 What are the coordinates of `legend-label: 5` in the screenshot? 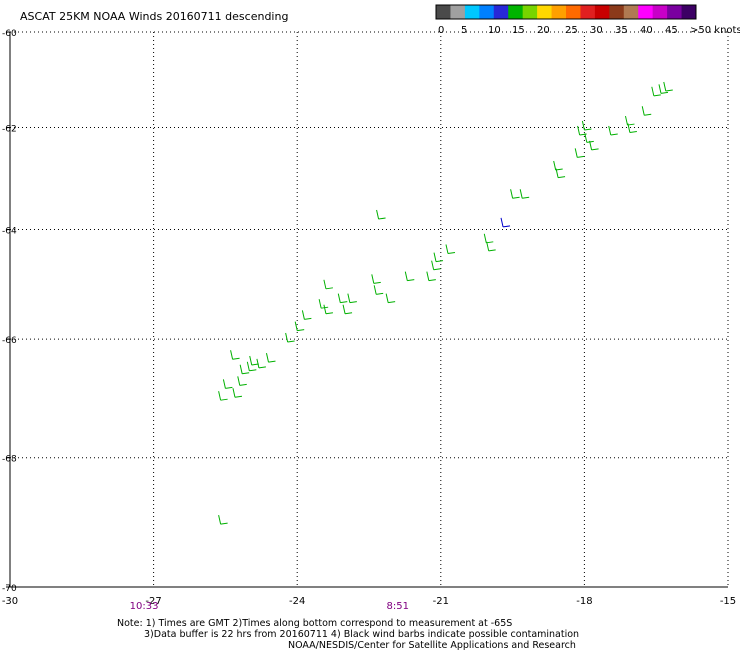 It's located at (464, 30).